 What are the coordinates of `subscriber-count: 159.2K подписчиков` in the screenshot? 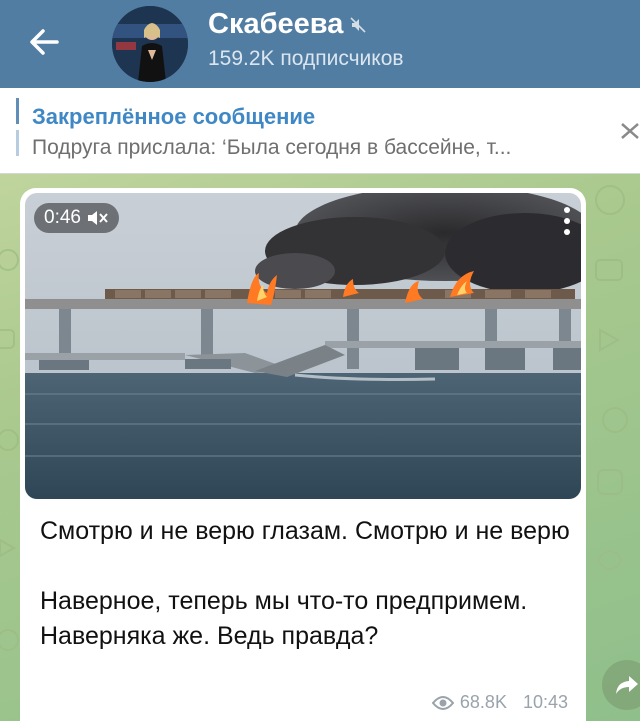 It's located at (306, 58).